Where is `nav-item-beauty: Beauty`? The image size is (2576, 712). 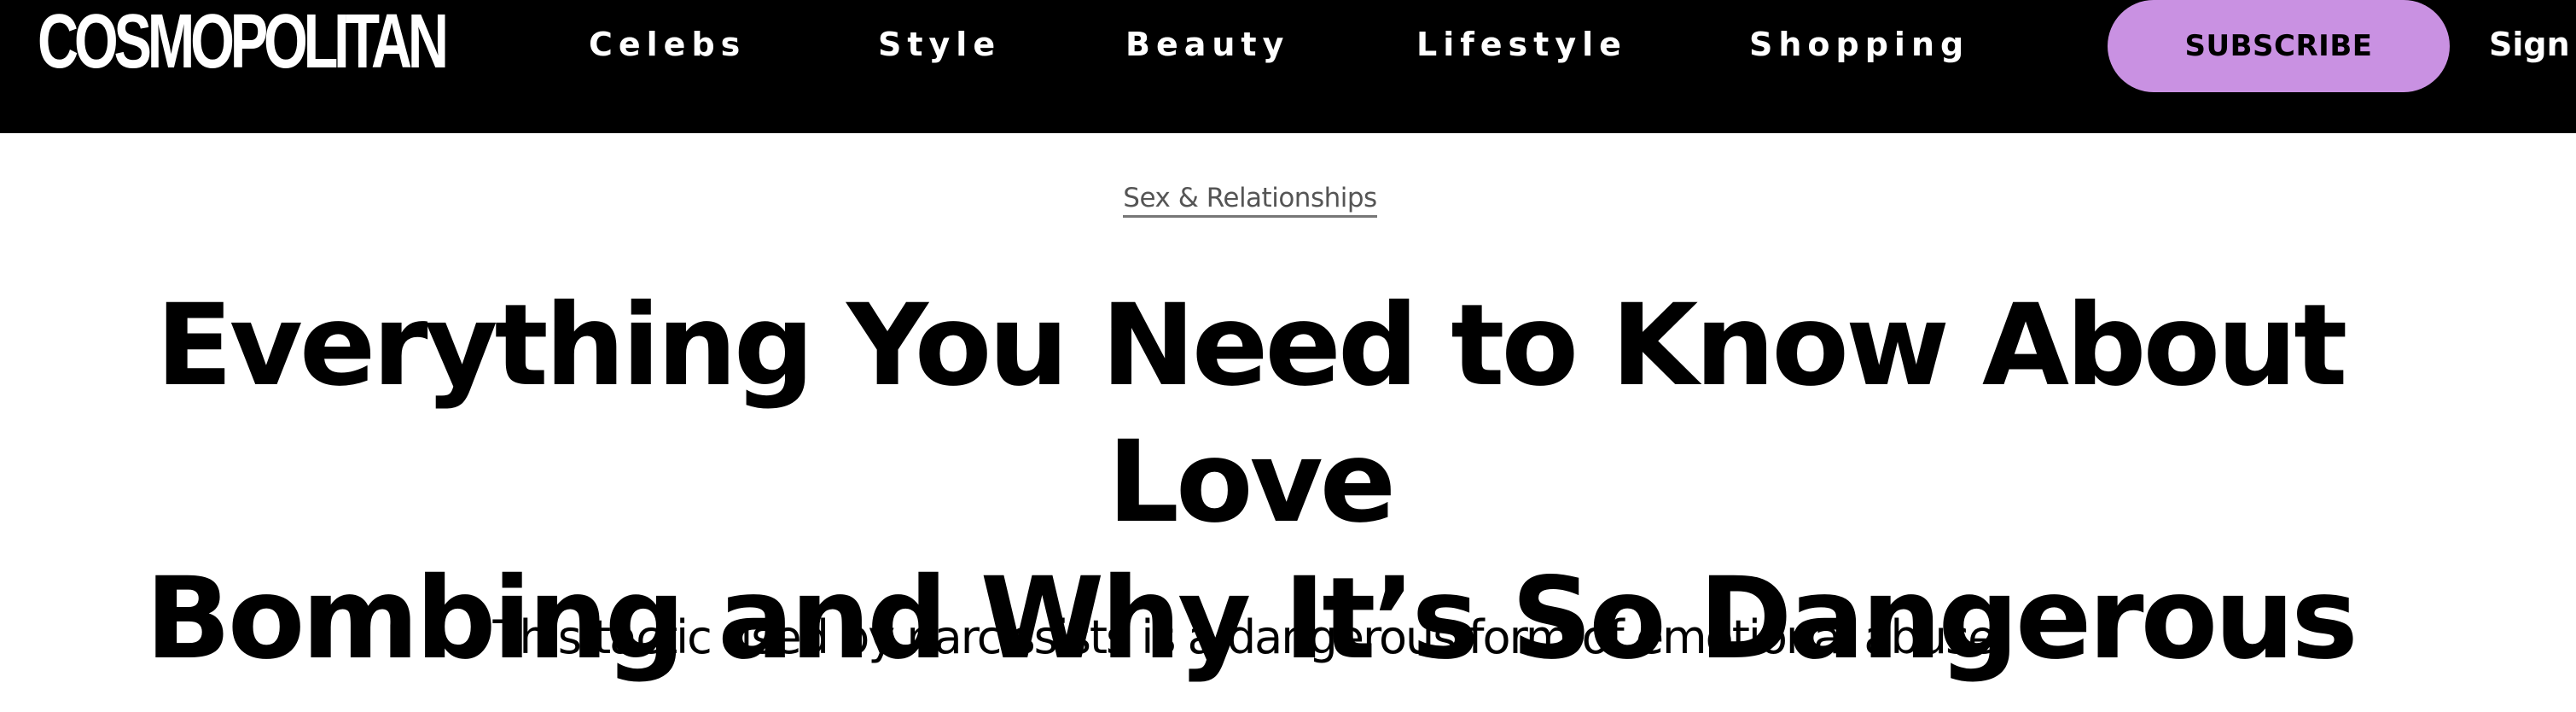
nav-item-beauty: Beauty is located at coordinates (1207, 44).